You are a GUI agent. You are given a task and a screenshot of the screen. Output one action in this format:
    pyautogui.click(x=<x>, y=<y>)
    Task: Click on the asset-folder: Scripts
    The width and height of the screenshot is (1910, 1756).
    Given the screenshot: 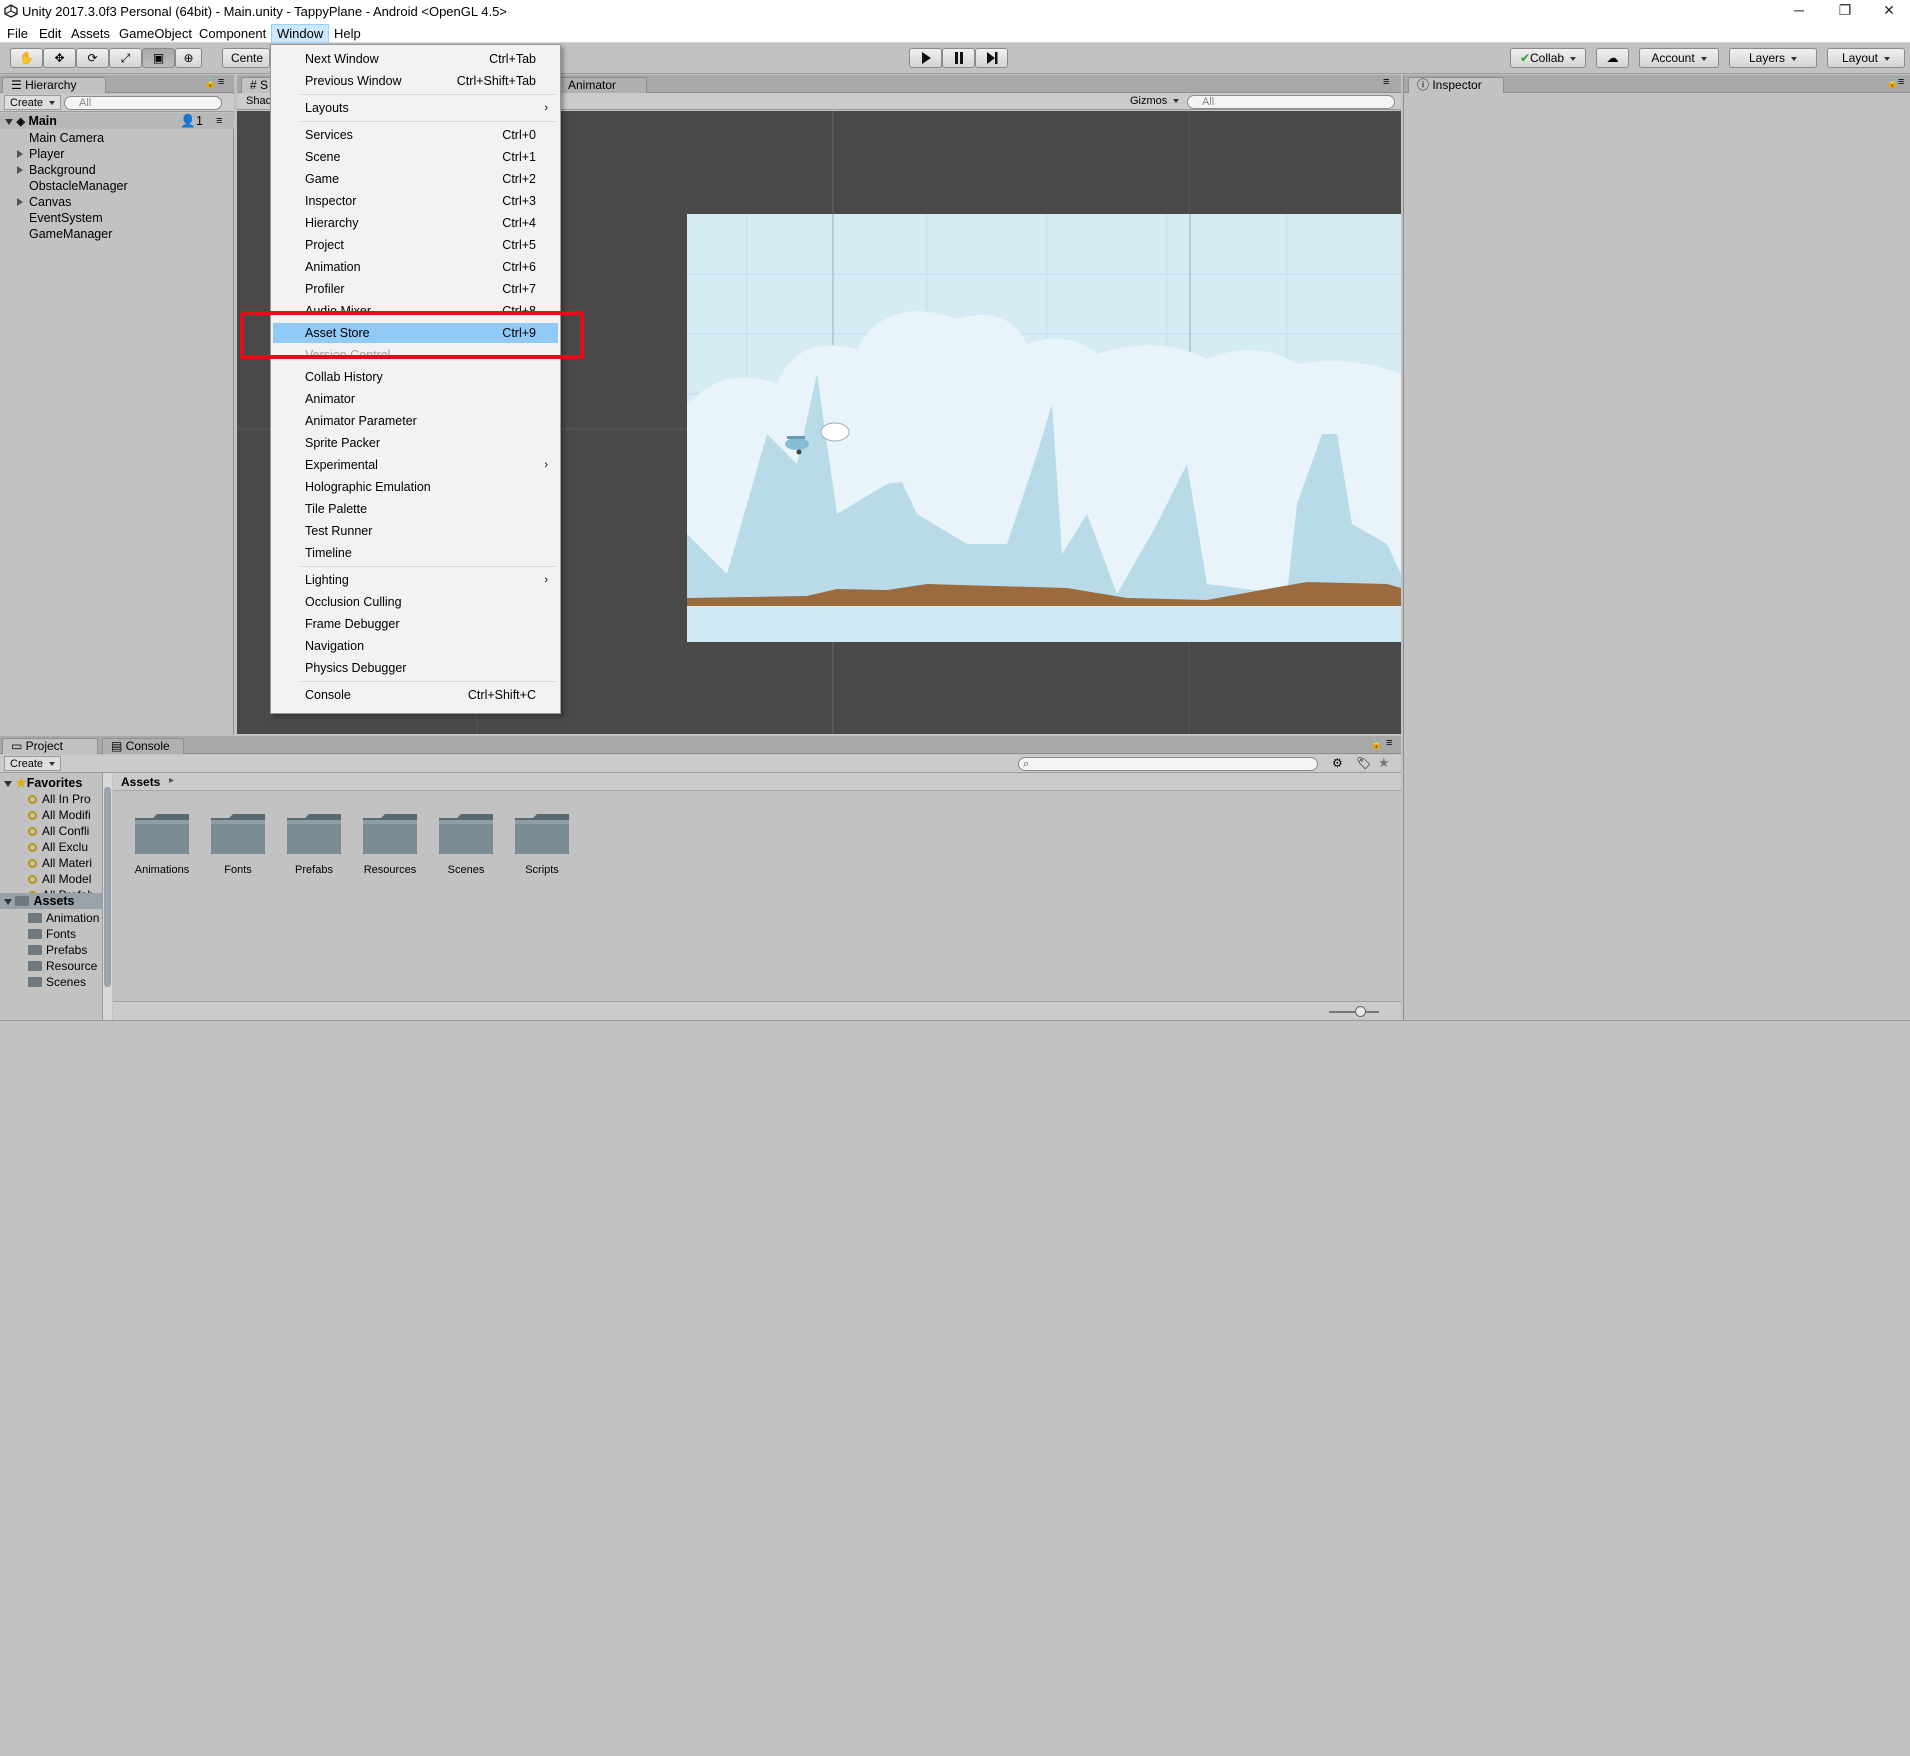 What is the action you would take?
    pyautogui.click(x=542, y=844)
    